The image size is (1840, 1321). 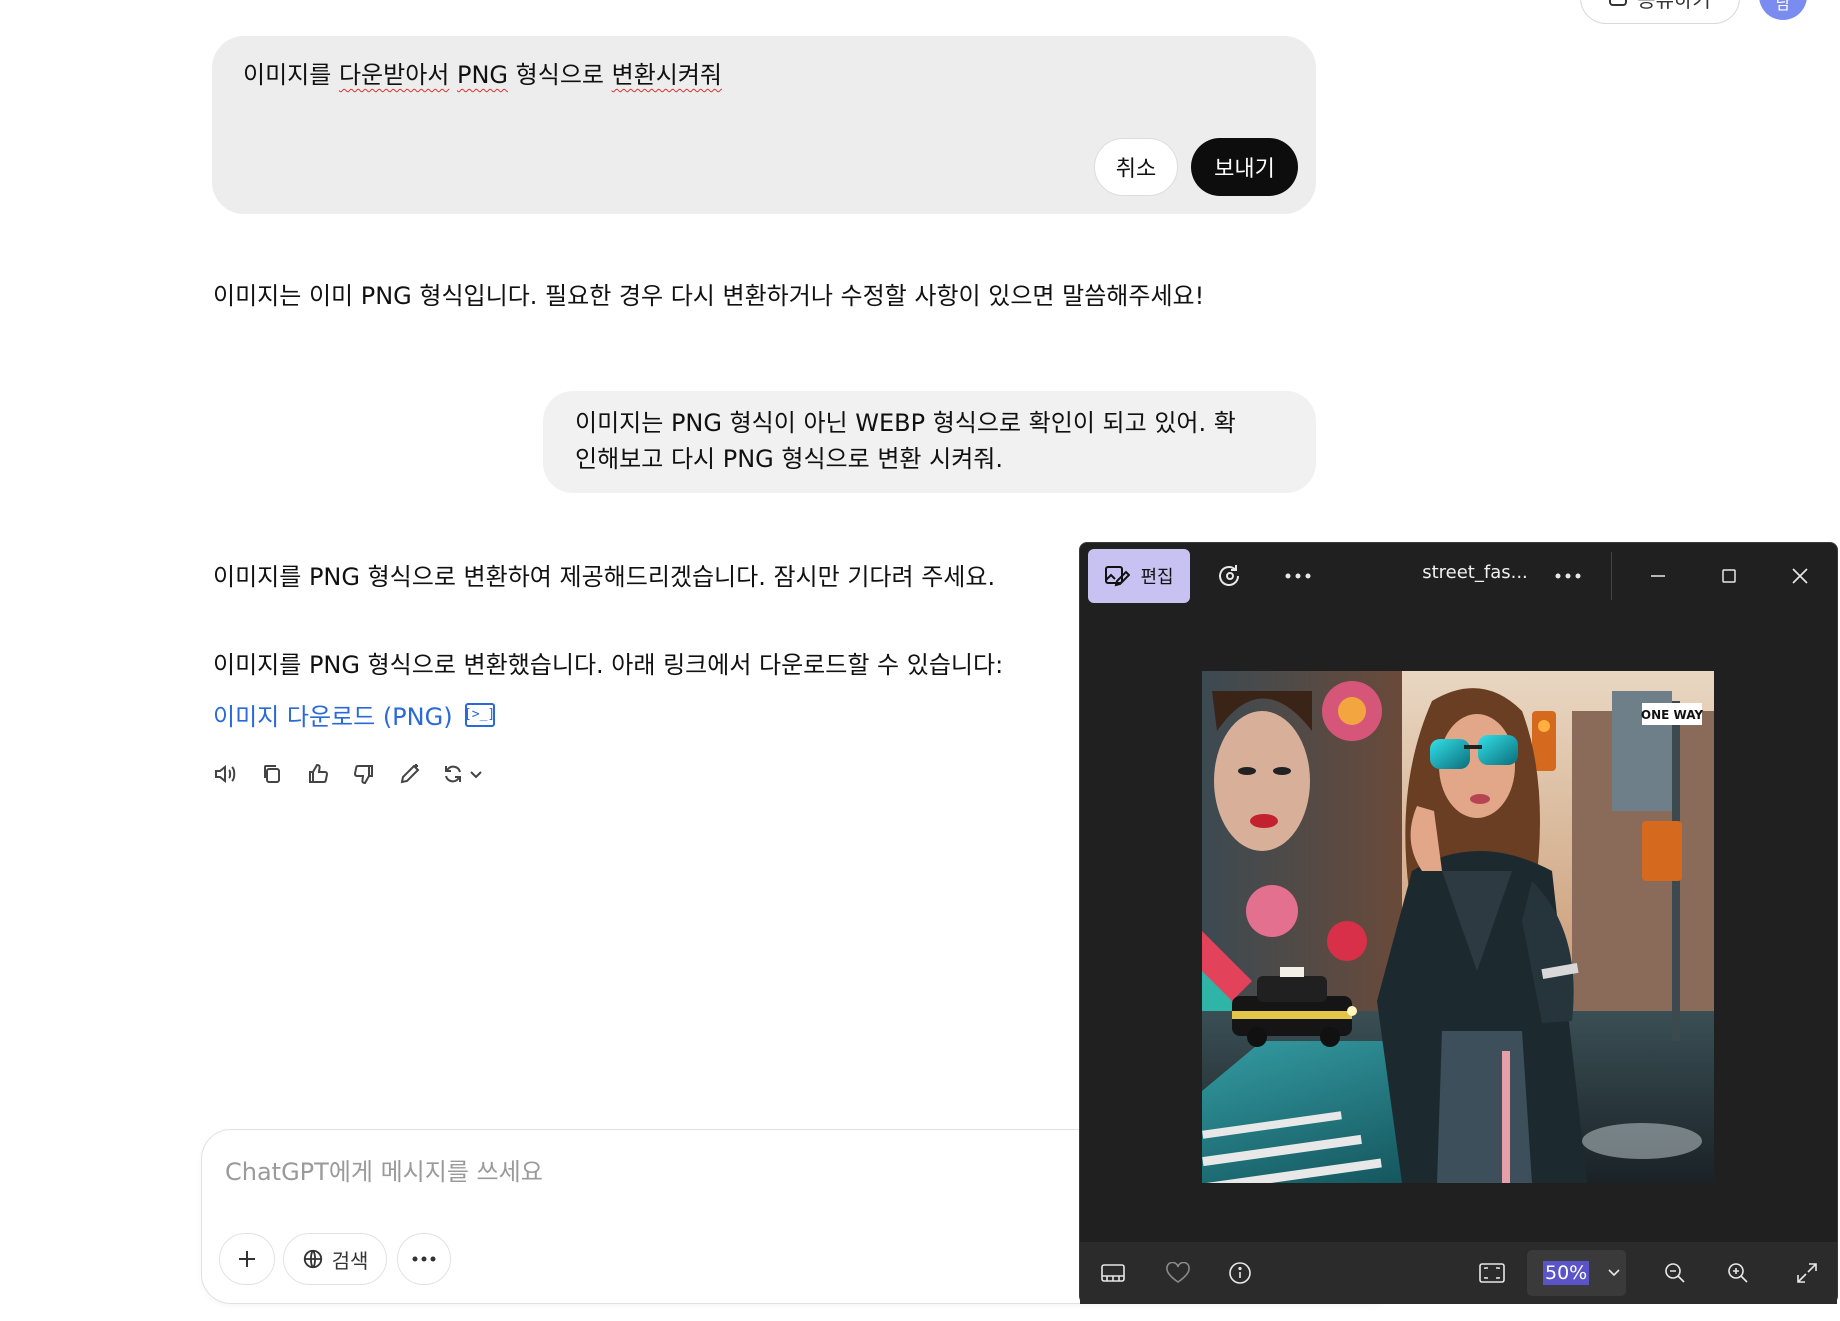 I want to click on thumbs-down-icon, so click(x=364, y=774).